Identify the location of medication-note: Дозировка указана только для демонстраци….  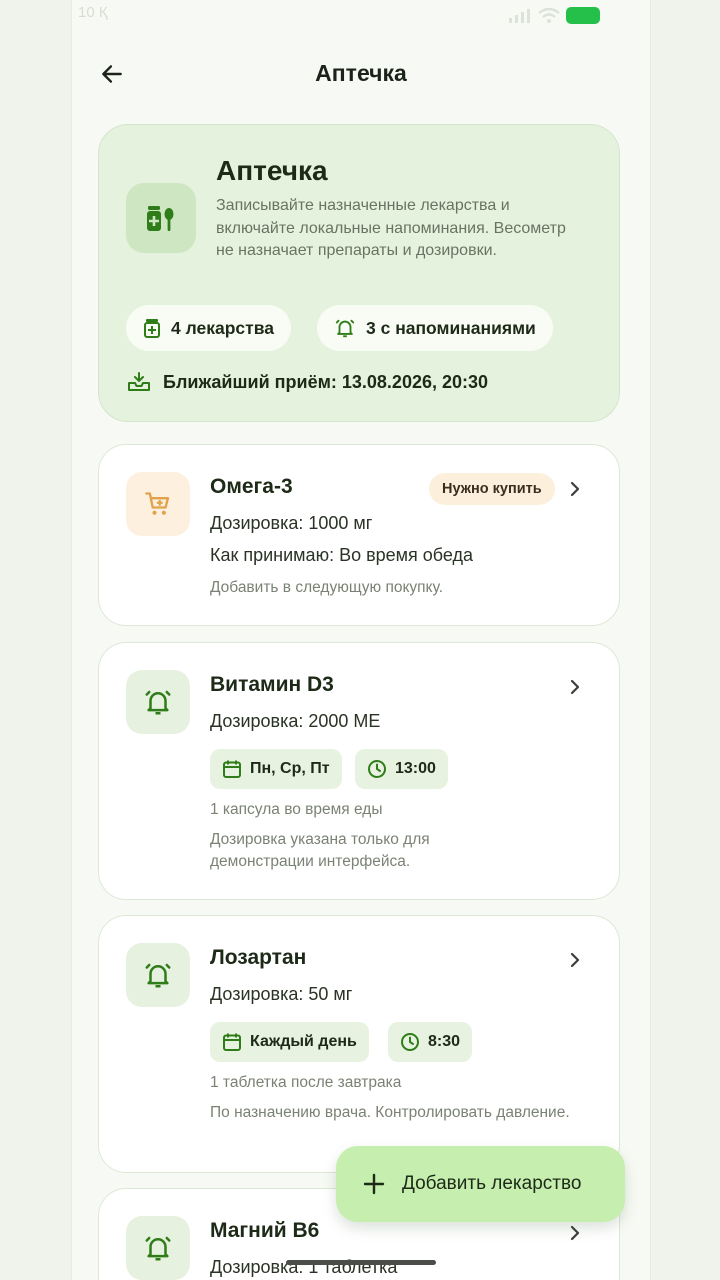
(320, 850).